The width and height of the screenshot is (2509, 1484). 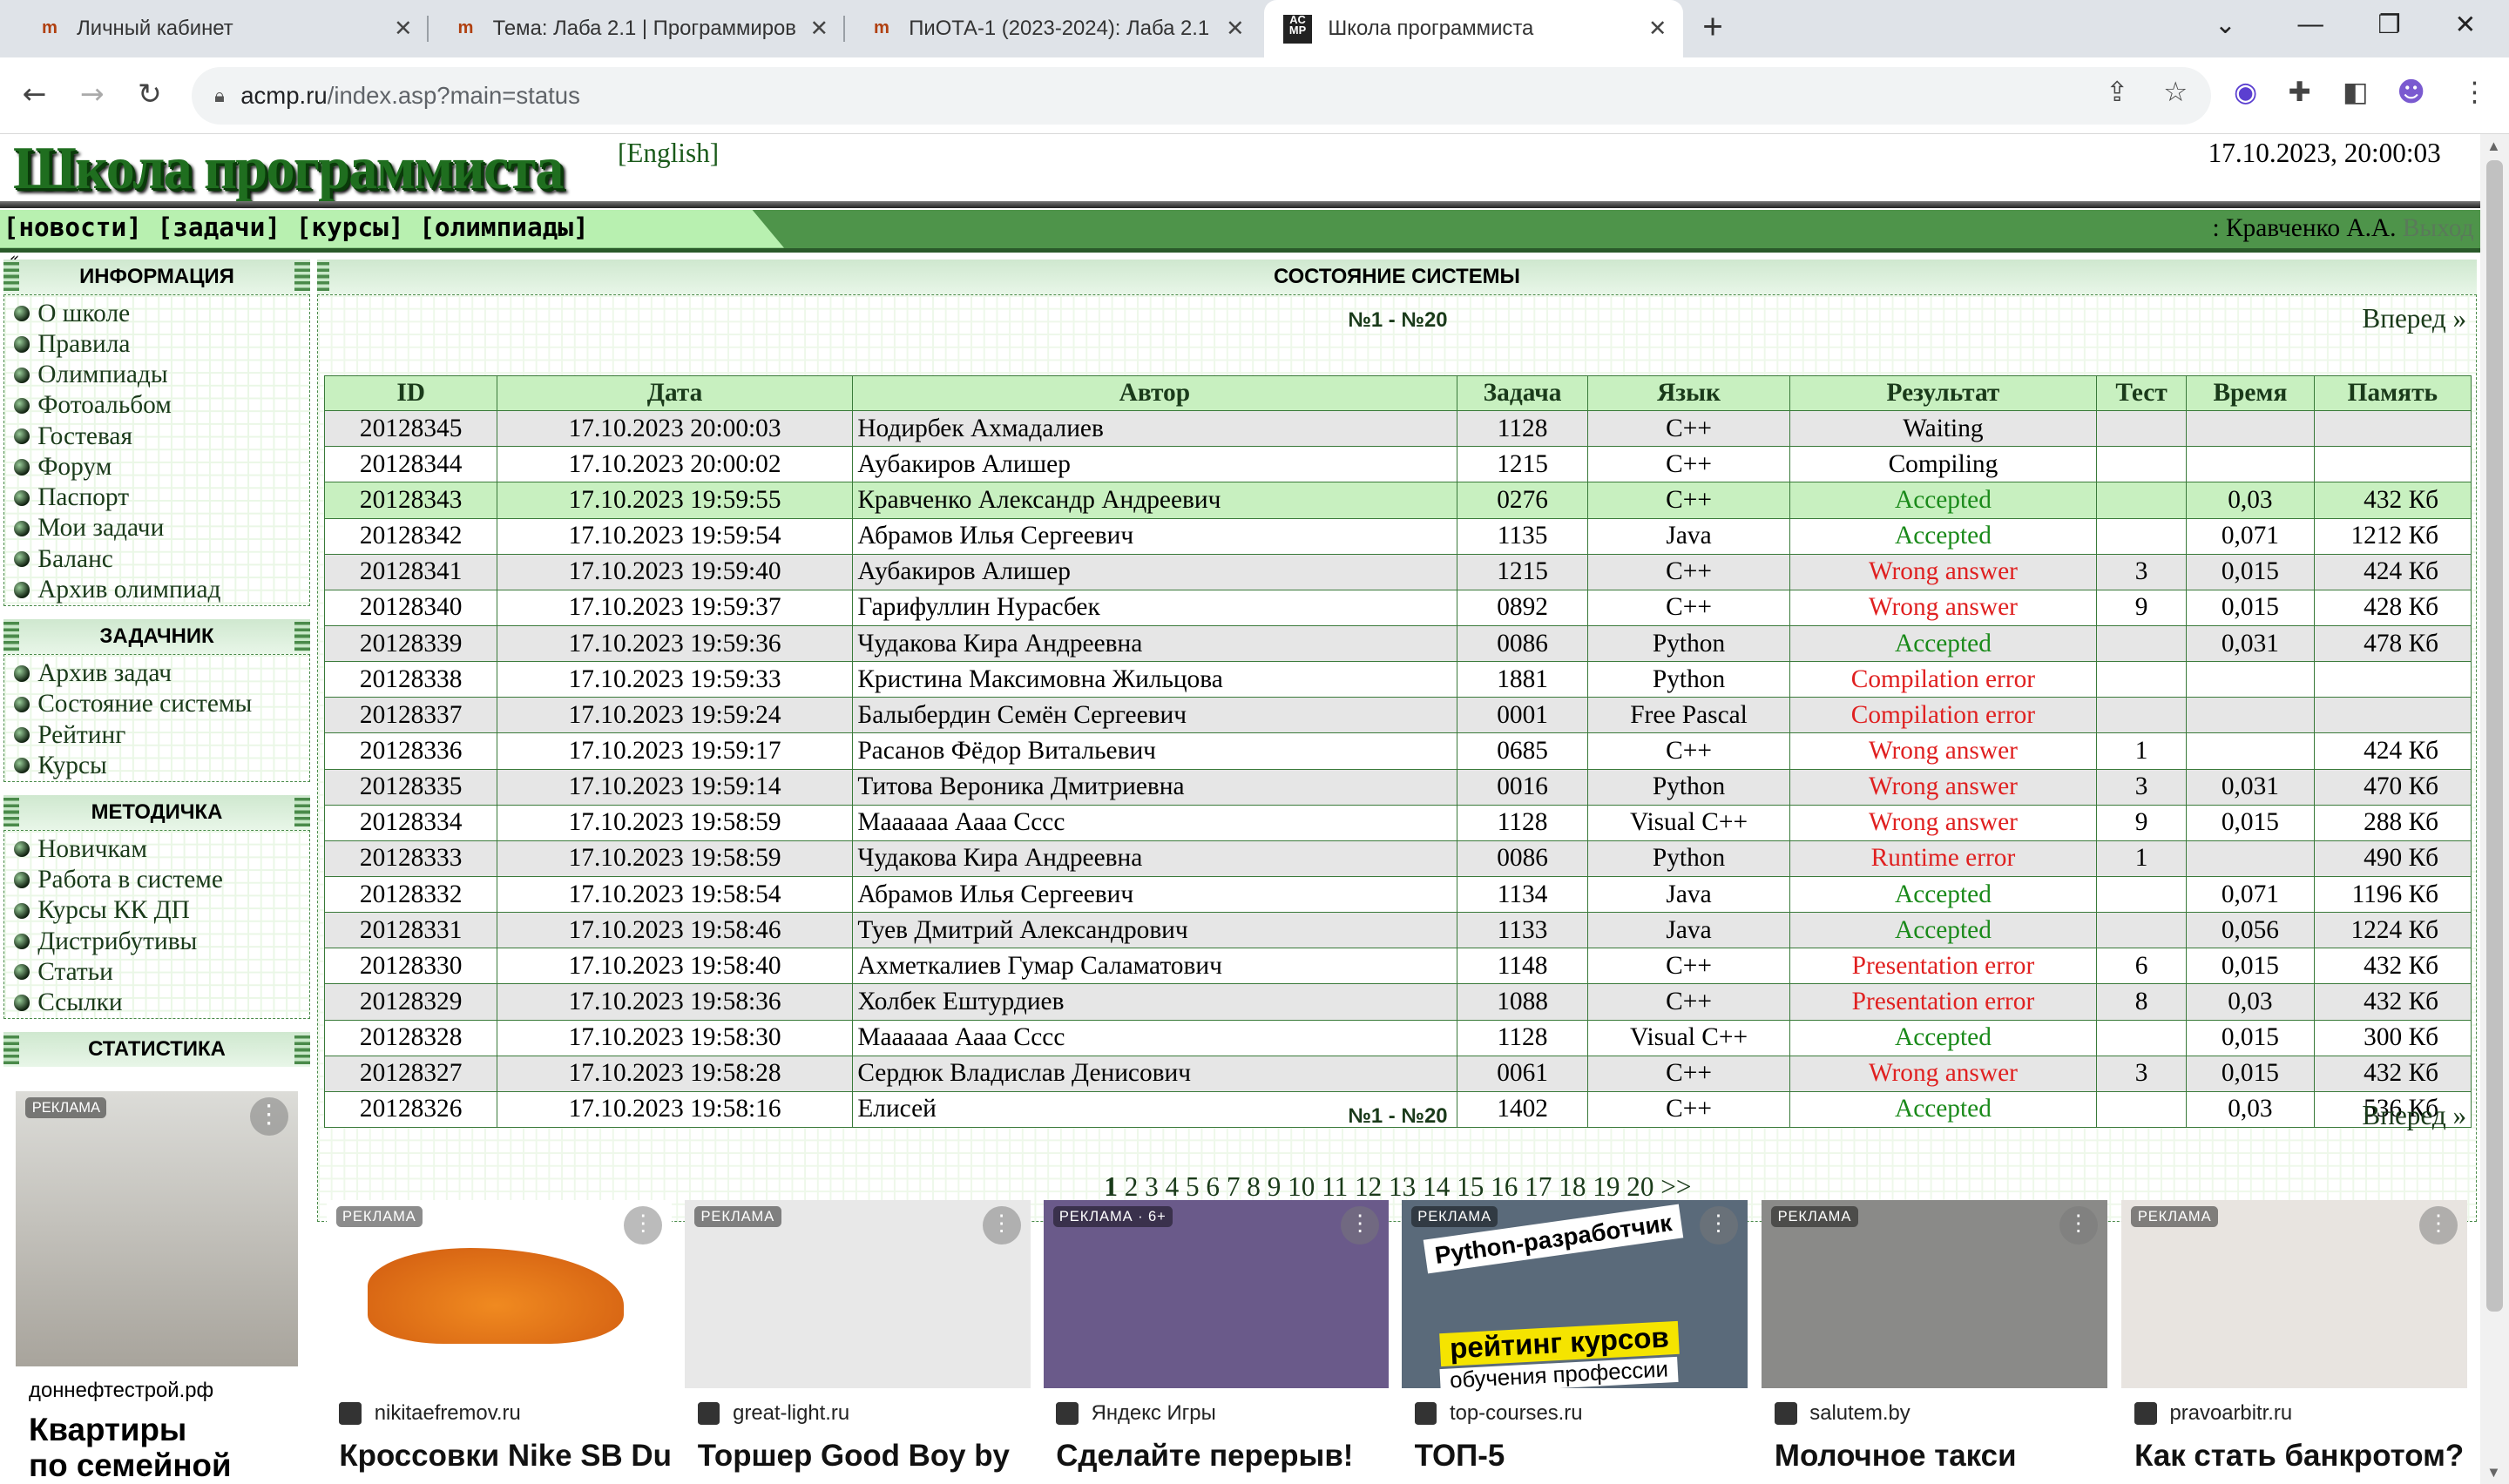 I want to click on author-name: Титова Вероника Дмитриевна, so click(x=1154, y=787).